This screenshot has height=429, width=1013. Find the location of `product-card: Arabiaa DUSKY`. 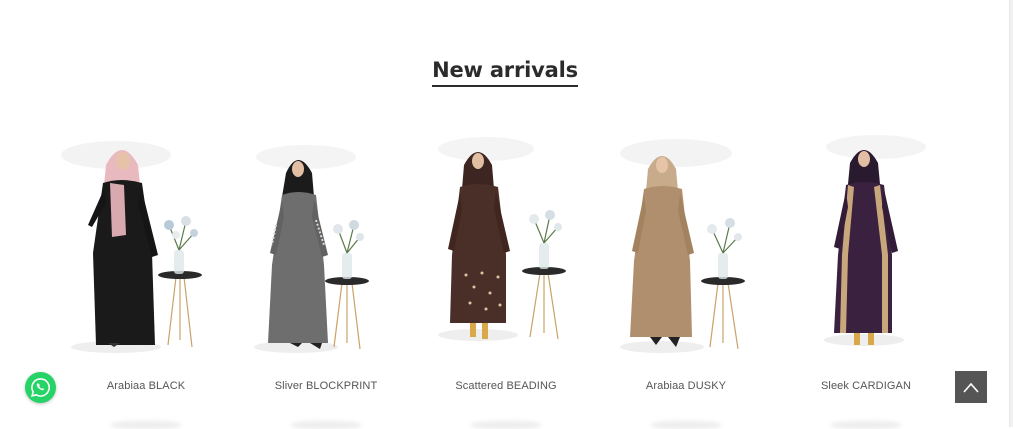

product-card: Arabiaa DUSKY is located at coordinates (686, 262).